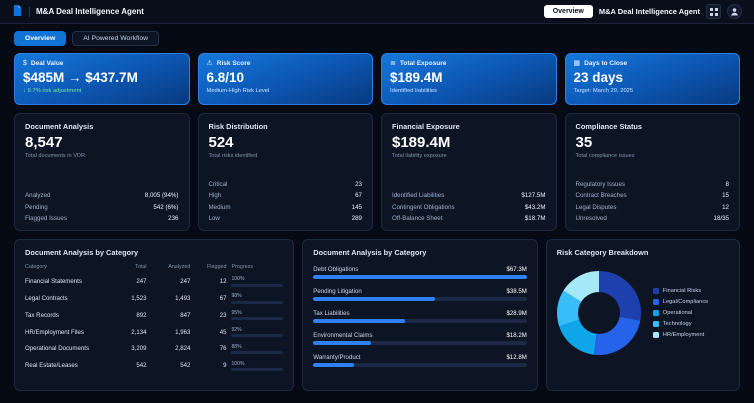 The width and height of the screenshot is (754, 403). Describe the element at coordinates (40, 38) in the screenshot. I see `tab-overview: Overview` at that location.